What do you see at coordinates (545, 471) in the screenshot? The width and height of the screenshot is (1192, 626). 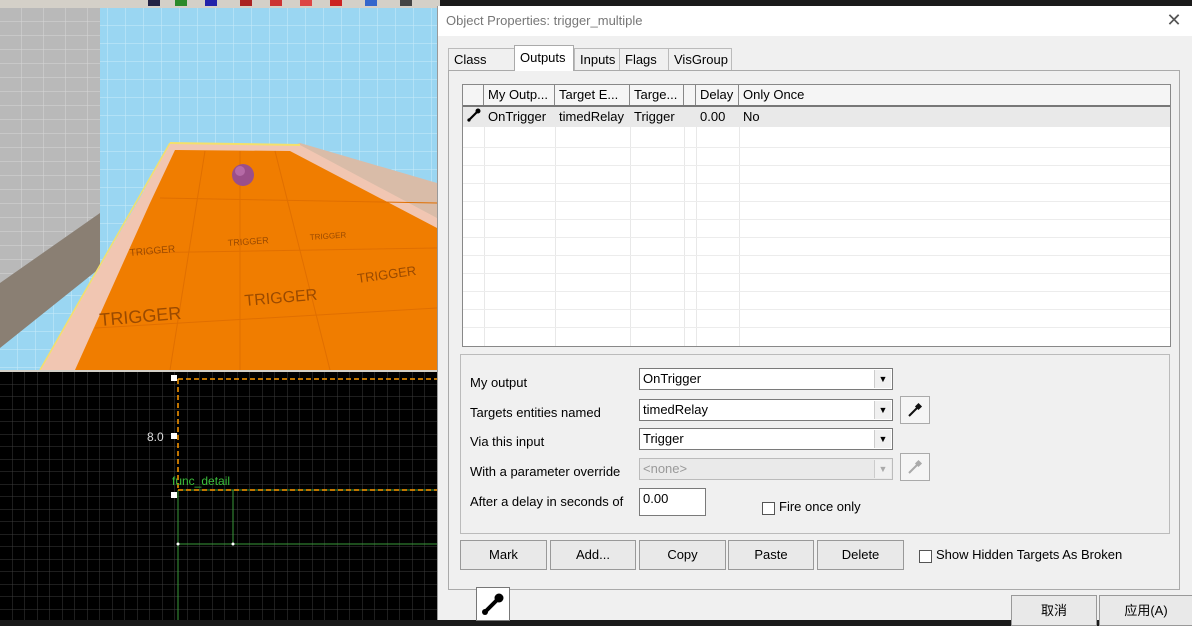 I see `param-override-label: With a parameter override` at bounding box center [545, 471].